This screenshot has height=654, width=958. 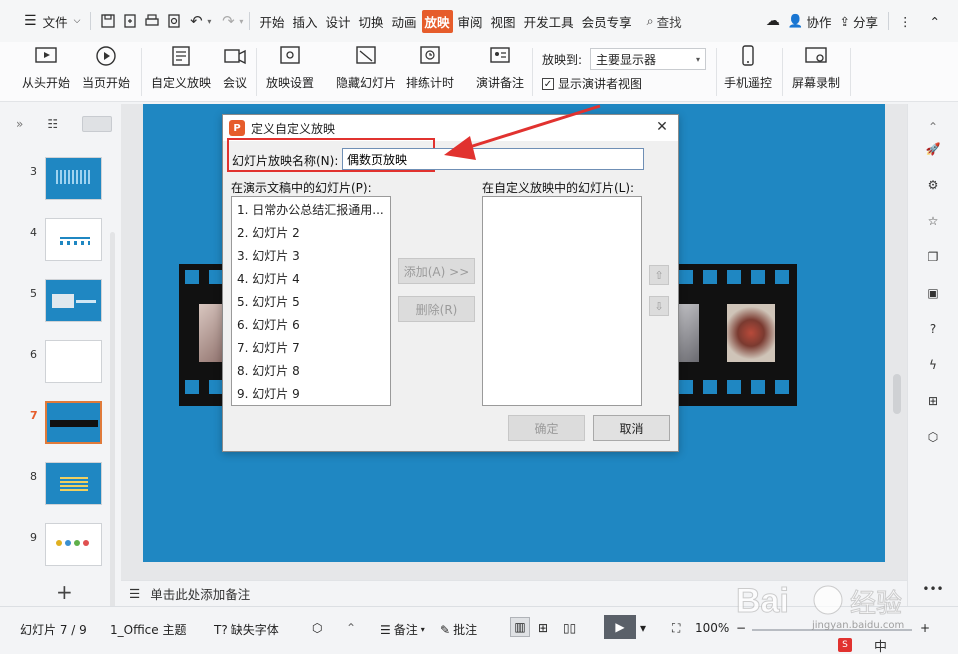 I want to click on print-icon, so click(x=152, y=21).